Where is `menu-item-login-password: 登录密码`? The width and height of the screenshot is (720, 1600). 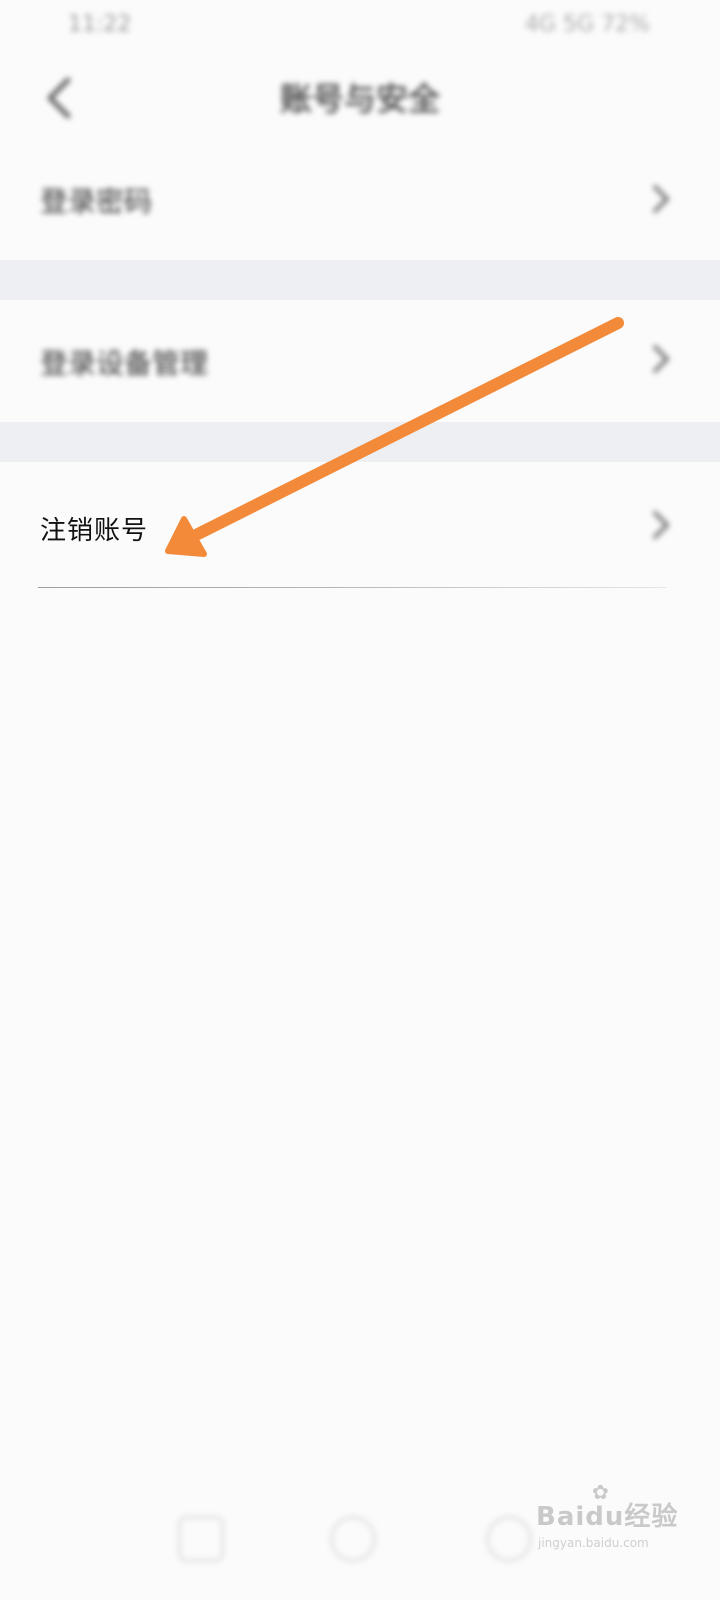
menu-item-login-password: 登录密码 is located at coordinates (360, 201).